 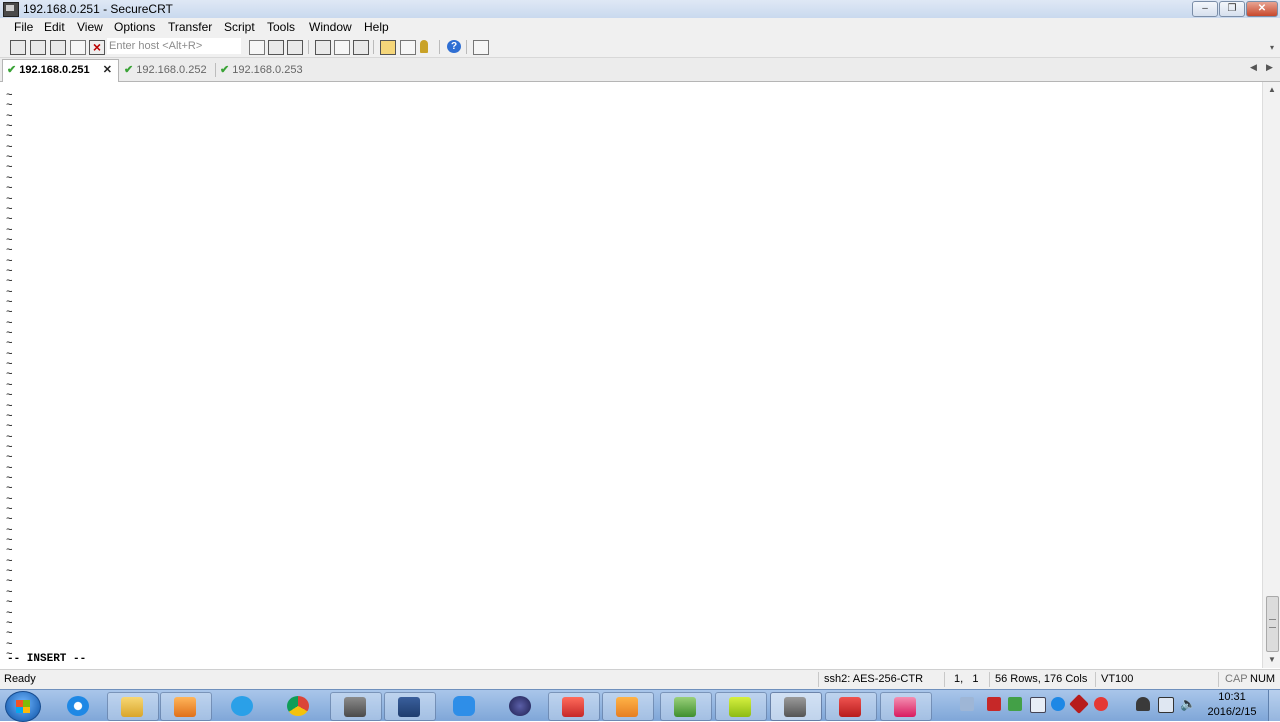 What do you see at coordinates (23, 27) in the screenshot?
I see `menu-file: File` at bounding box center [23, 27].